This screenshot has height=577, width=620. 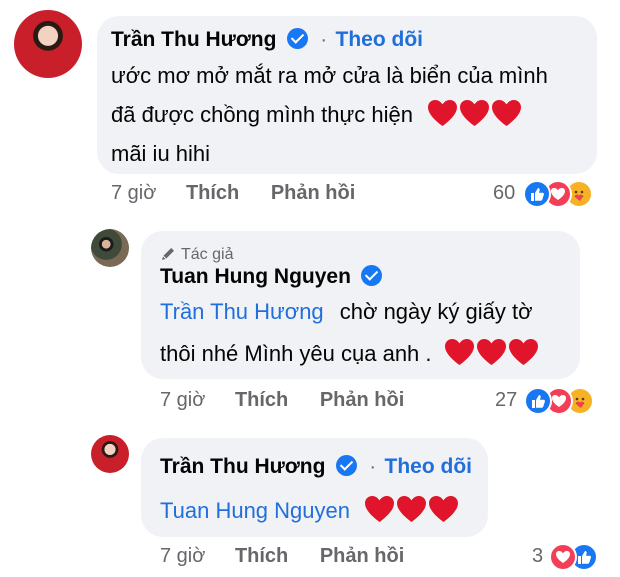 I want to click on reaction-count: 27, so click(x=506, y=400).